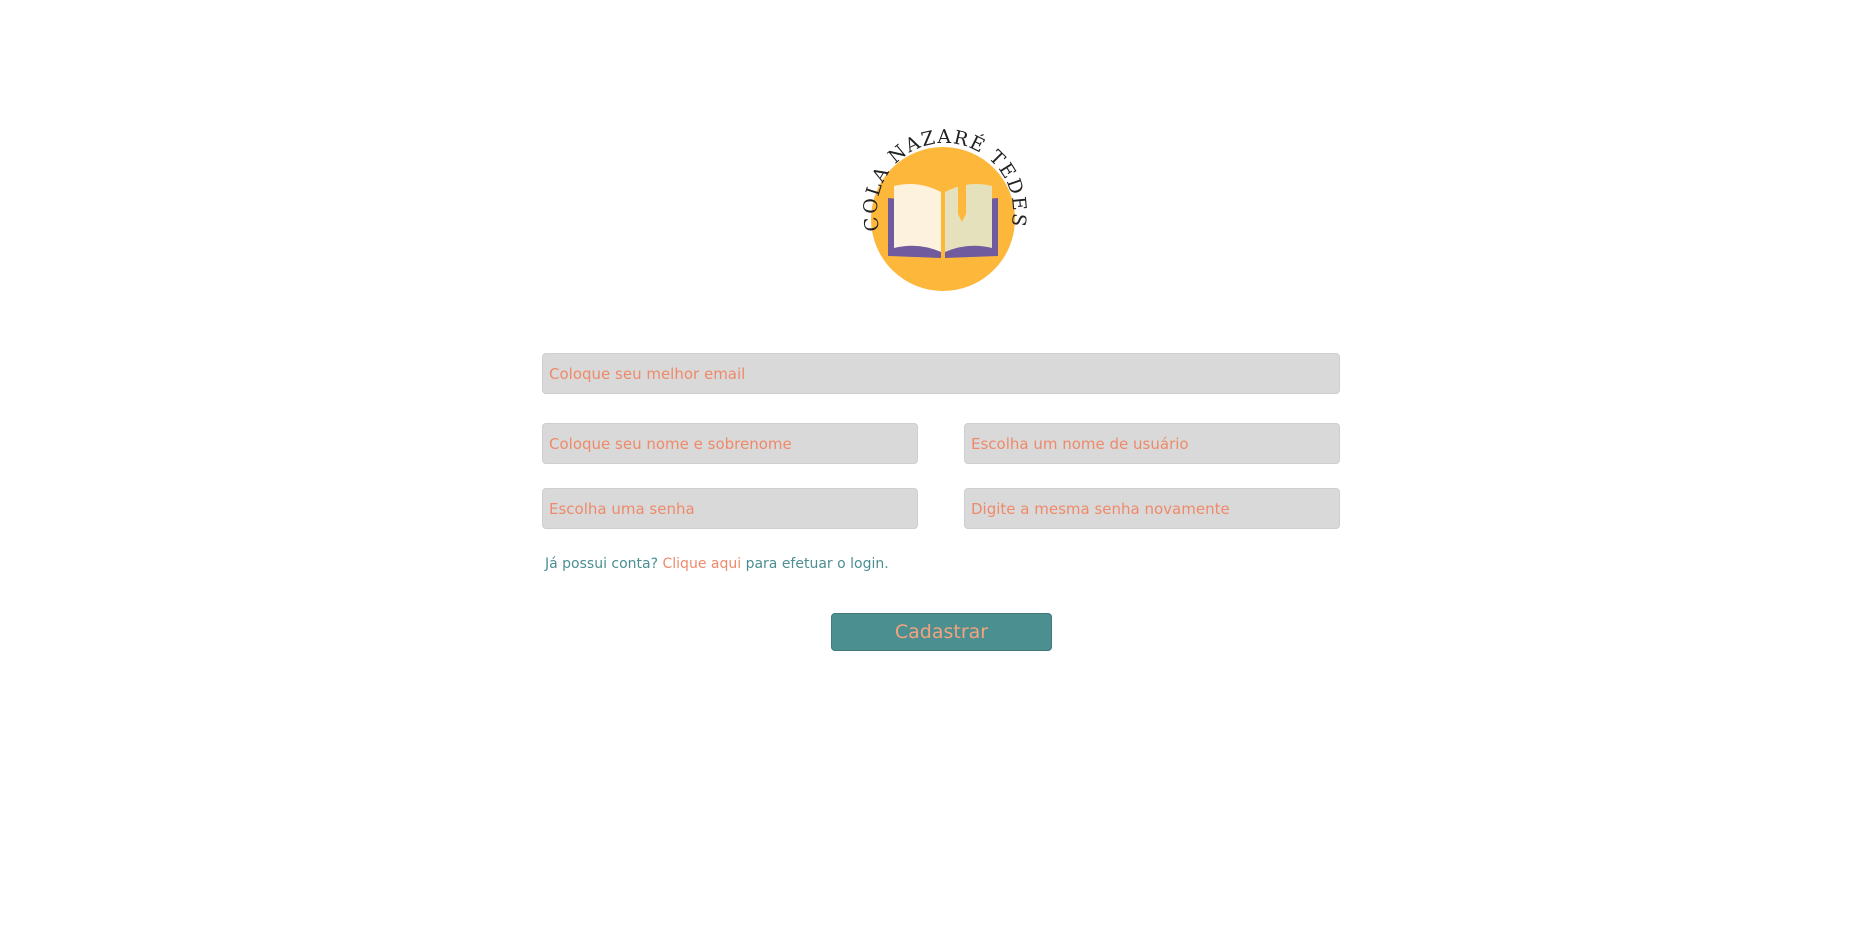  What do you see at coordinates (941, 373) in the screenshot?
I see `email-input` at bounding box center [941, 373].